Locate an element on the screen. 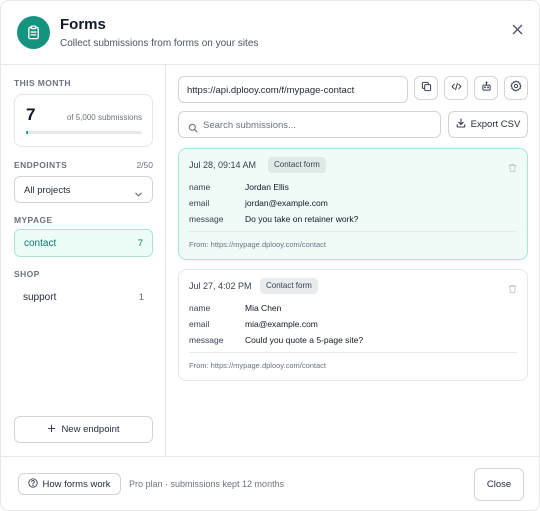  embed-code-button is located at coordinates (456, 88).